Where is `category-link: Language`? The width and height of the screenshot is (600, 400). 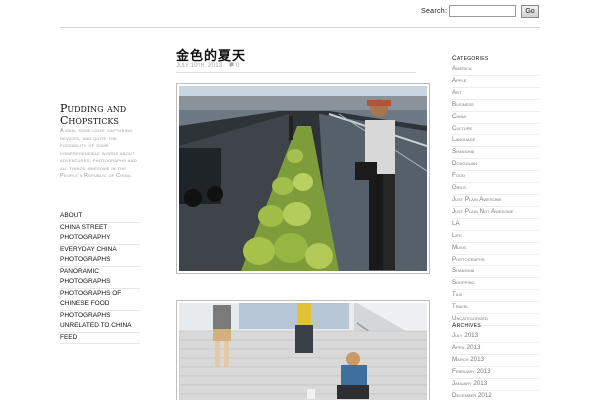 category-link: Language is located at coordinates (496, 140).